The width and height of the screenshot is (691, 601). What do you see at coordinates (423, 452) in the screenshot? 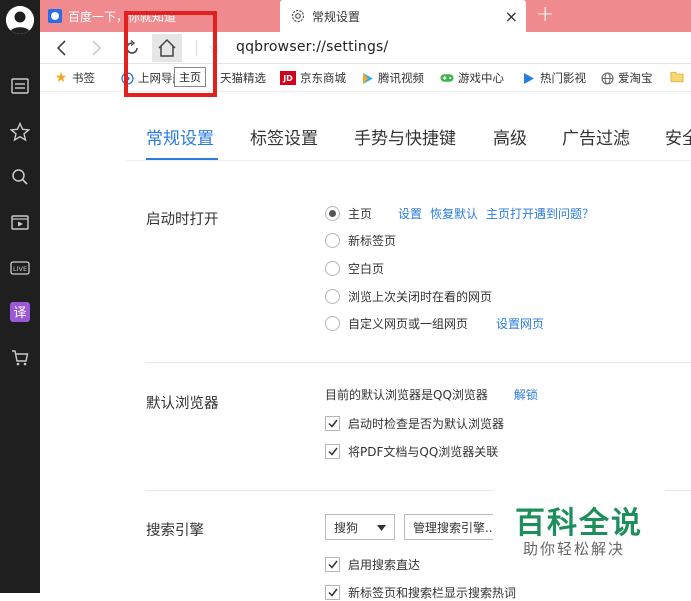
I see `option-label: 将PDF文档与QQ浏览器关联` at bounding box center [423, 452].